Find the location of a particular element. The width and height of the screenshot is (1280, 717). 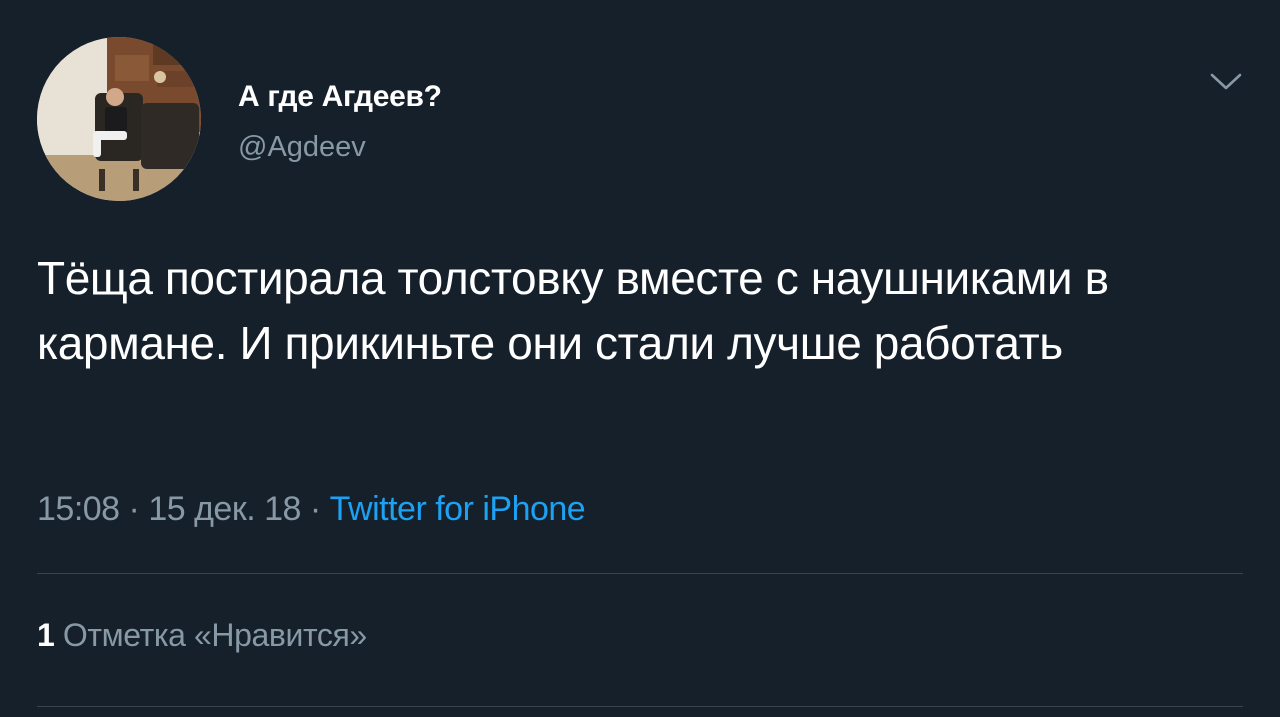

chevron-down-icon is located at coordinates (1226, 81).